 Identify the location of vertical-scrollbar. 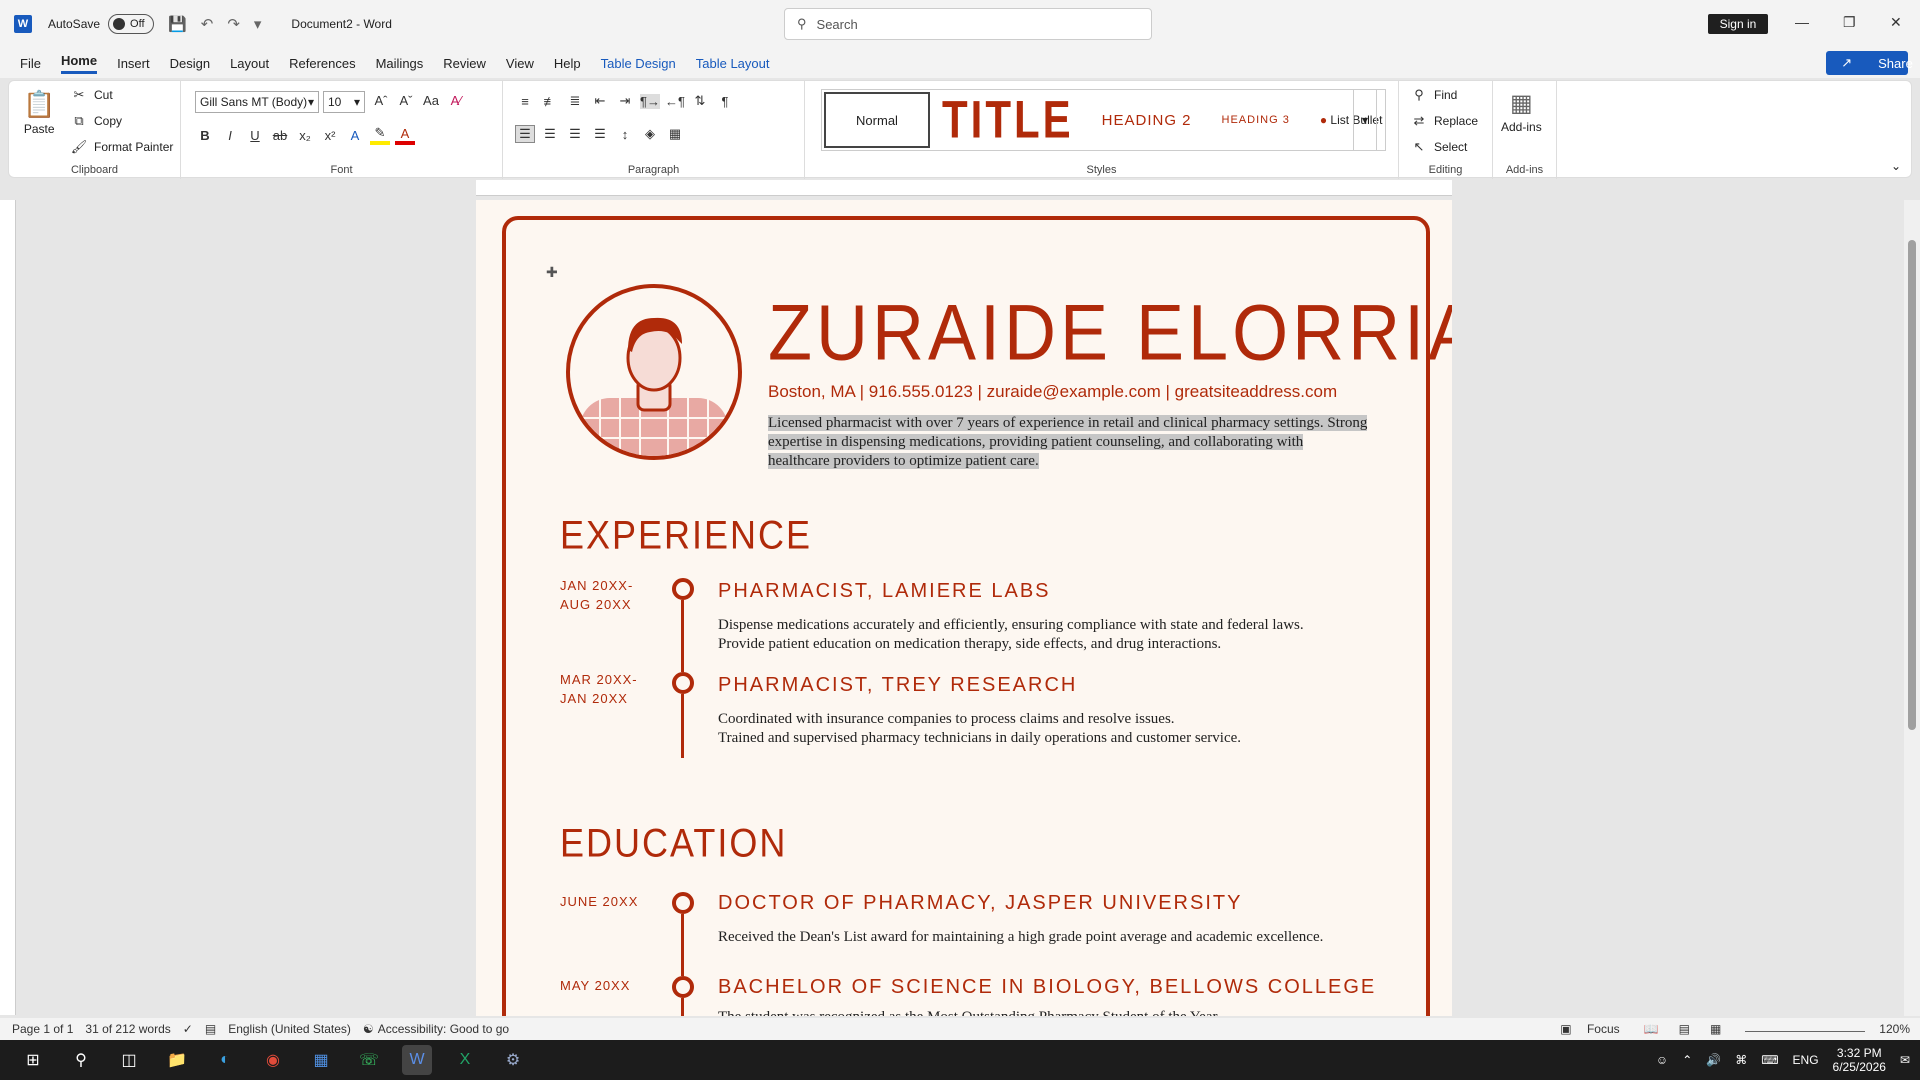
(1912, 608).